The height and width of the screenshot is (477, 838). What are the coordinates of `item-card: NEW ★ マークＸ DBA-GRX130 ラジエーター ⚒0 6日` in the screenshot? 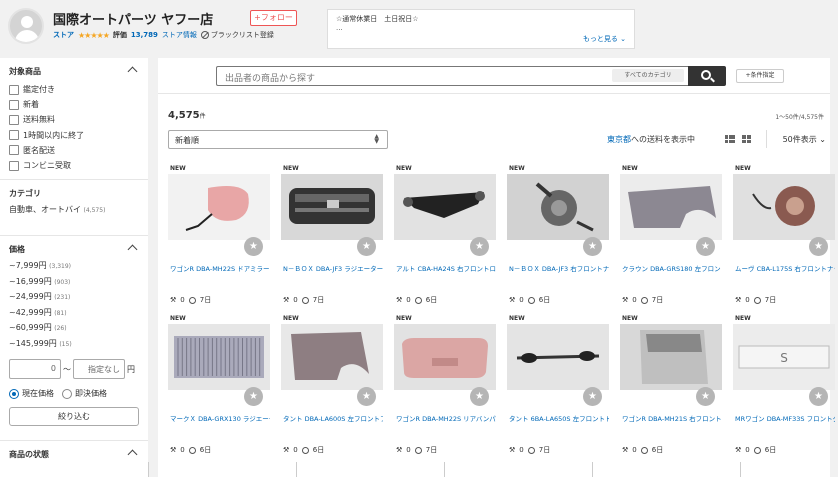 It's located at (220, 382).